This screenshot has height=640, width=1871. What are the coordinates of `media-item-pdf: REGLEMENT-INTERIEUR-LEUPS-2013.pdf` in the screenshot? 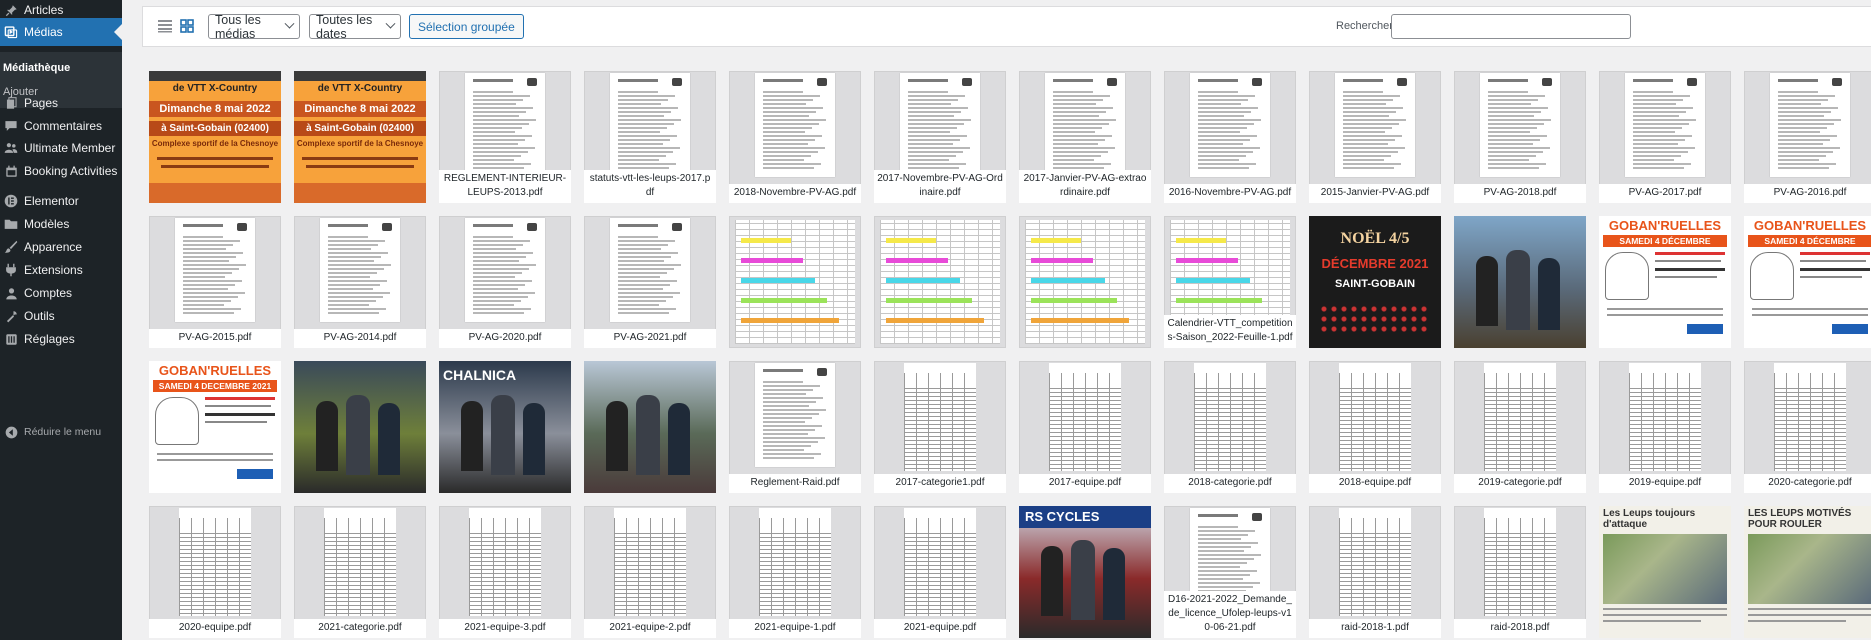 It's located at (505, 137).